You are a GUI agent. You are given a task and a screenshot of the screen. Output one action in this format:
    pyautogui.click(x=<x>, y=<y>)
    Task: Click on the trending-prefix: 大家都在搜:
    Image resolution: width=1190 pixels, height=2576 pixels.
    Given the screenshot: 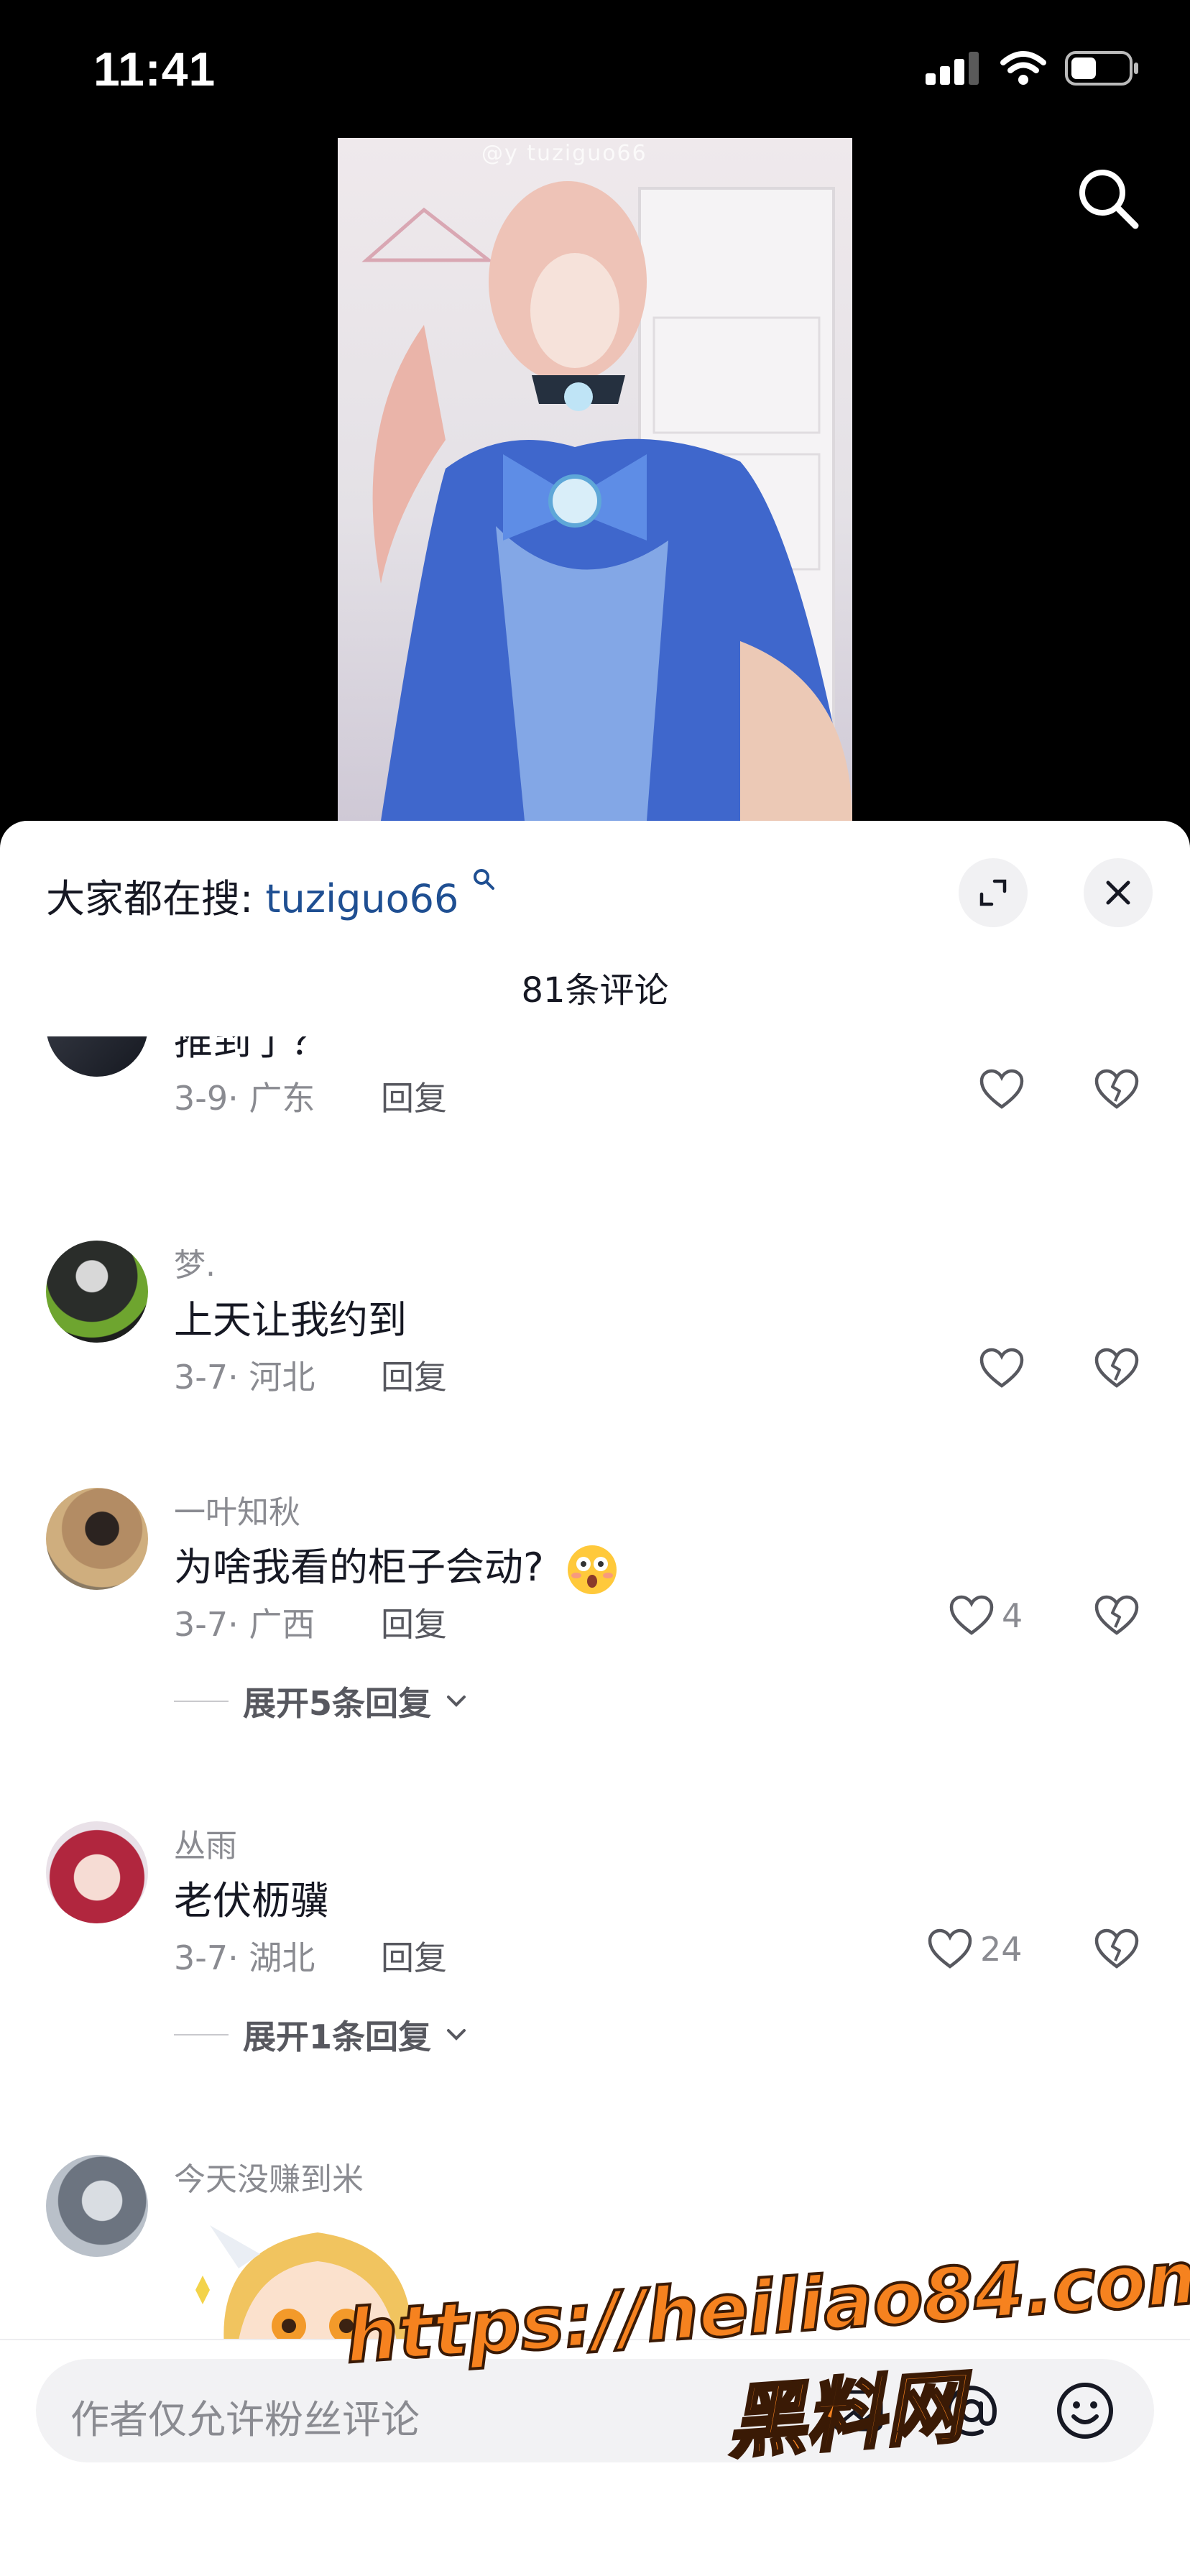 What is the action you would take?
    pyautogui.click(x=150, y=898)
    